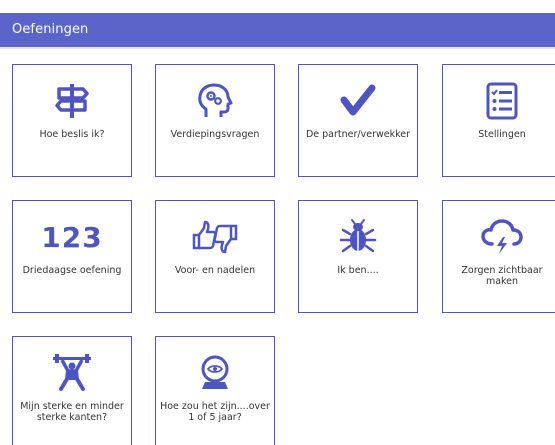 Image resolution: width=555 pixels, height=445 pixels. I want to click on crystal-ball-icon, so click(215, 373).